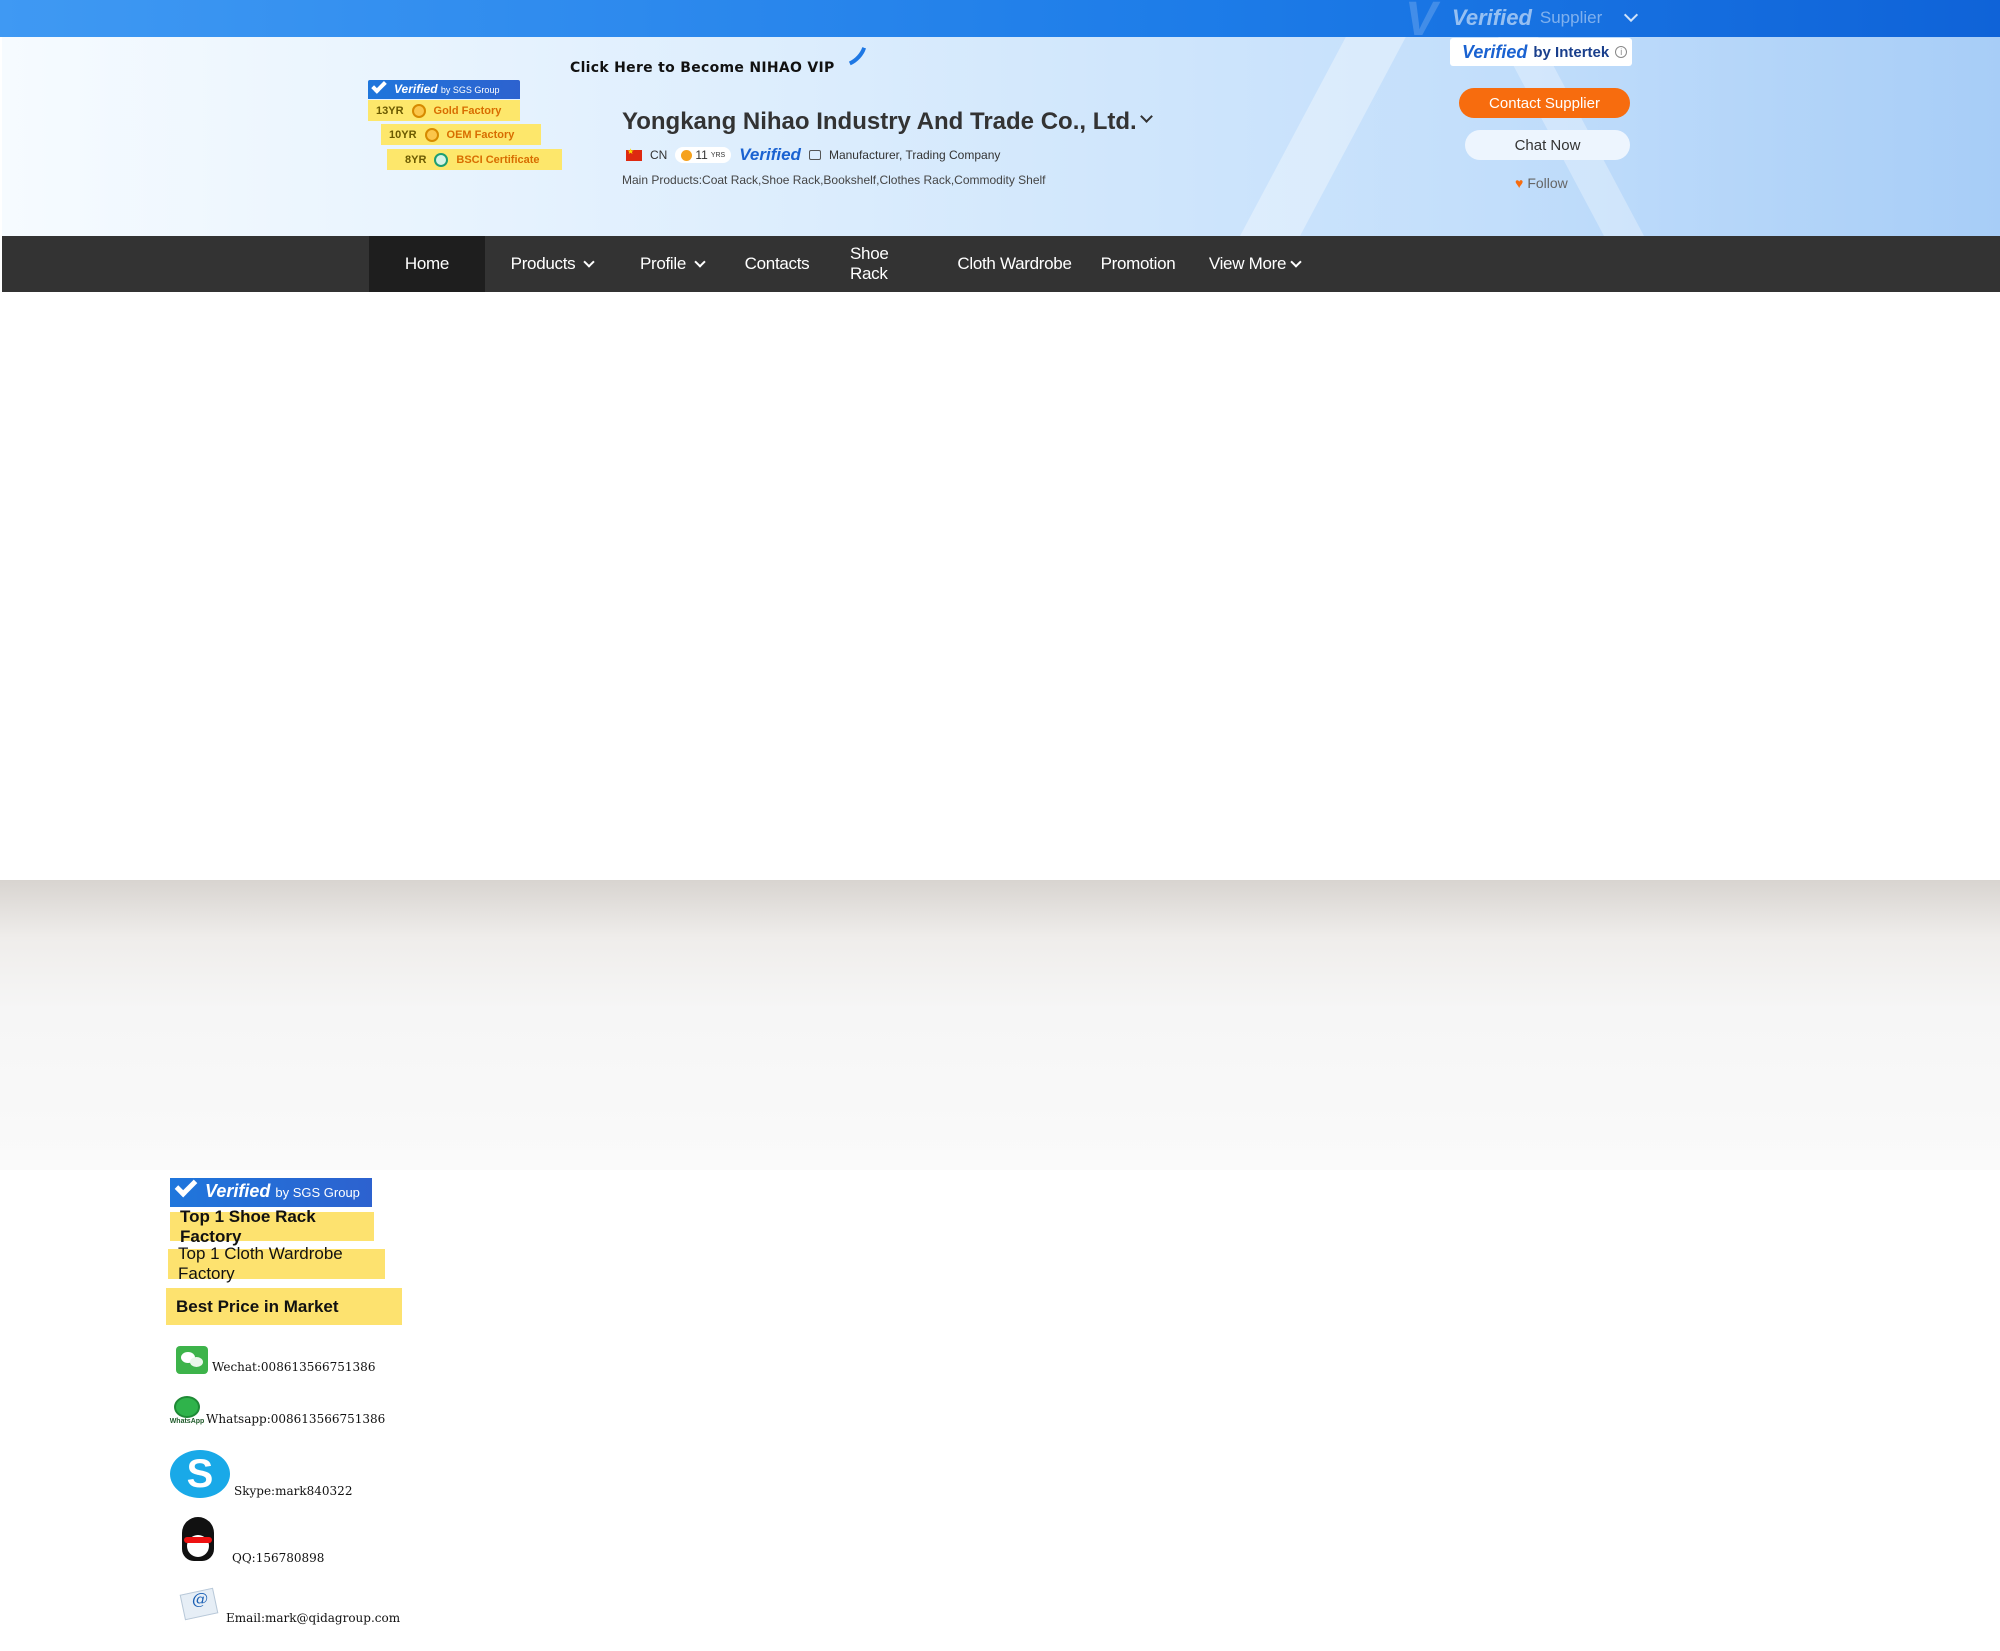 The width and height of the screenshot is (2000, 1651). Describe the element at coordinates (187, 1411) in the screenshot. I see `whatsapp-icon: WhatsApp` at that location.